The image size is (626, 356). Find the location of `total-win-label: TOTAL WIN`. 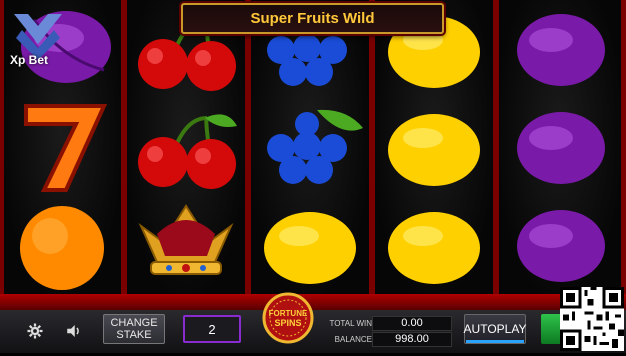

total-win-label: TOTAL WIN is located at coordinates (350, 323).